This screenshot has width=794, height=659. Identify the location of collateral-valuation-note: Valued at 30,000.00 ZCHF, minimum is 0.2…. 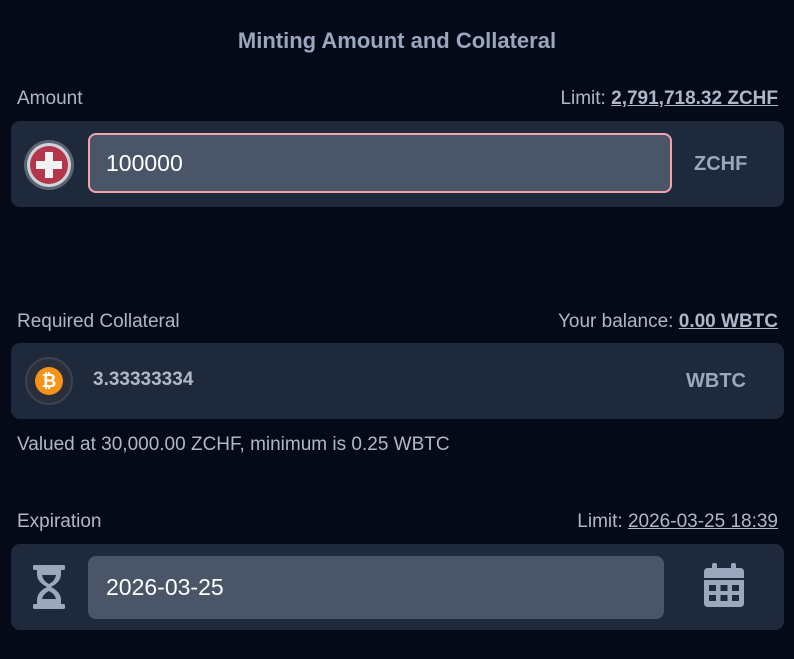
(233, 444).